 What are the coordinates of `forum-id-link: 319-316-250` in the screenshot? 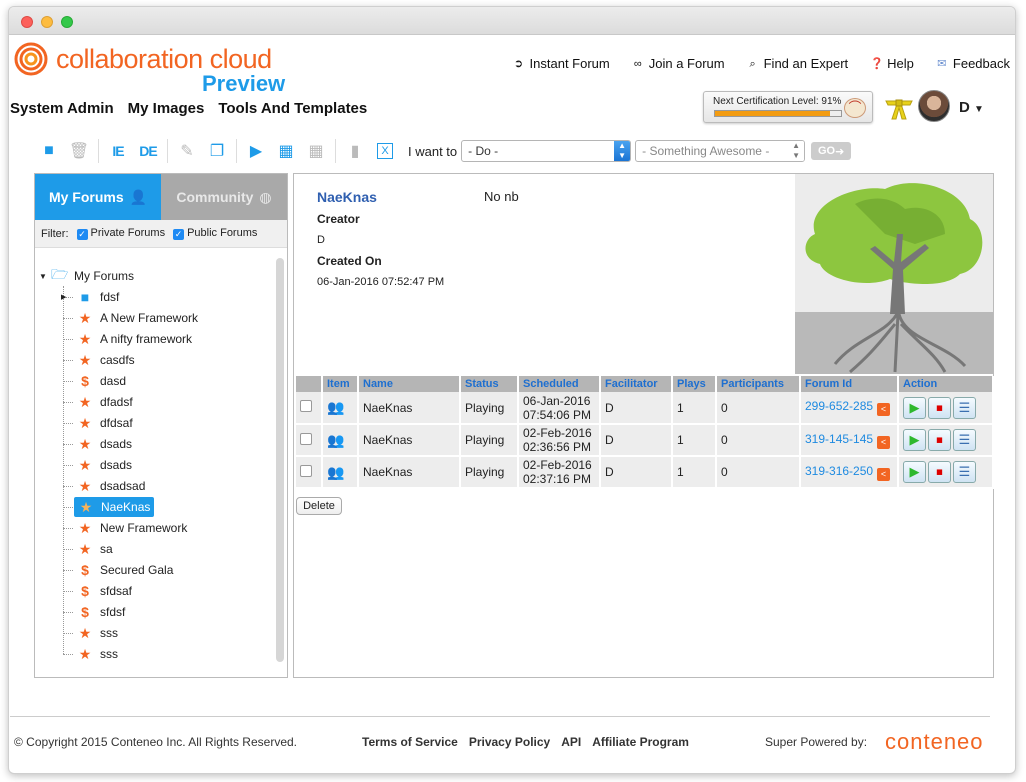 It's located at (839, 471).